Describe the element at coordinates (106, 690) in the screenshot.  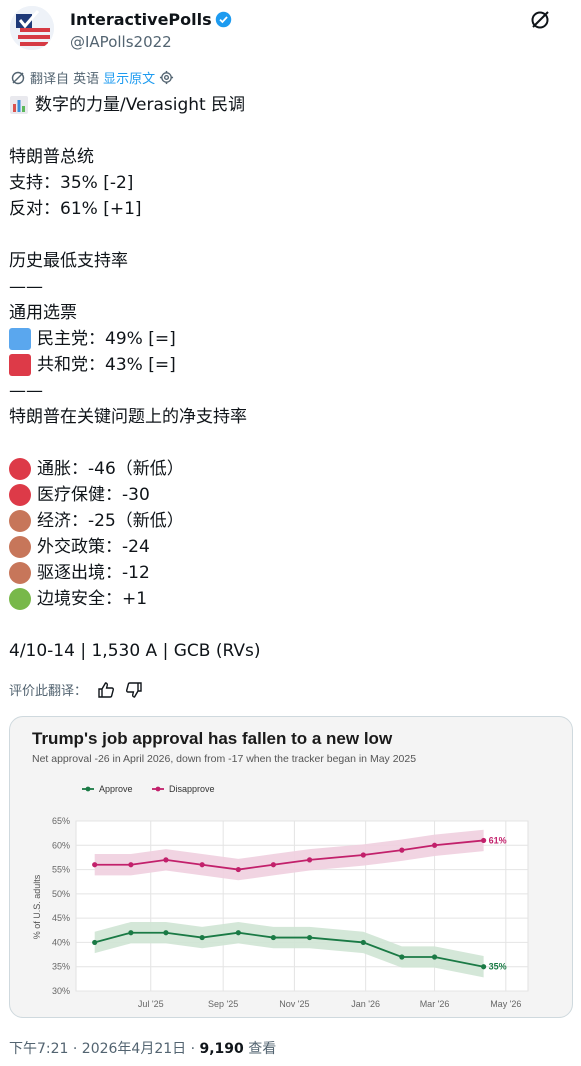
I see `thumbs-up-icon` at that location.